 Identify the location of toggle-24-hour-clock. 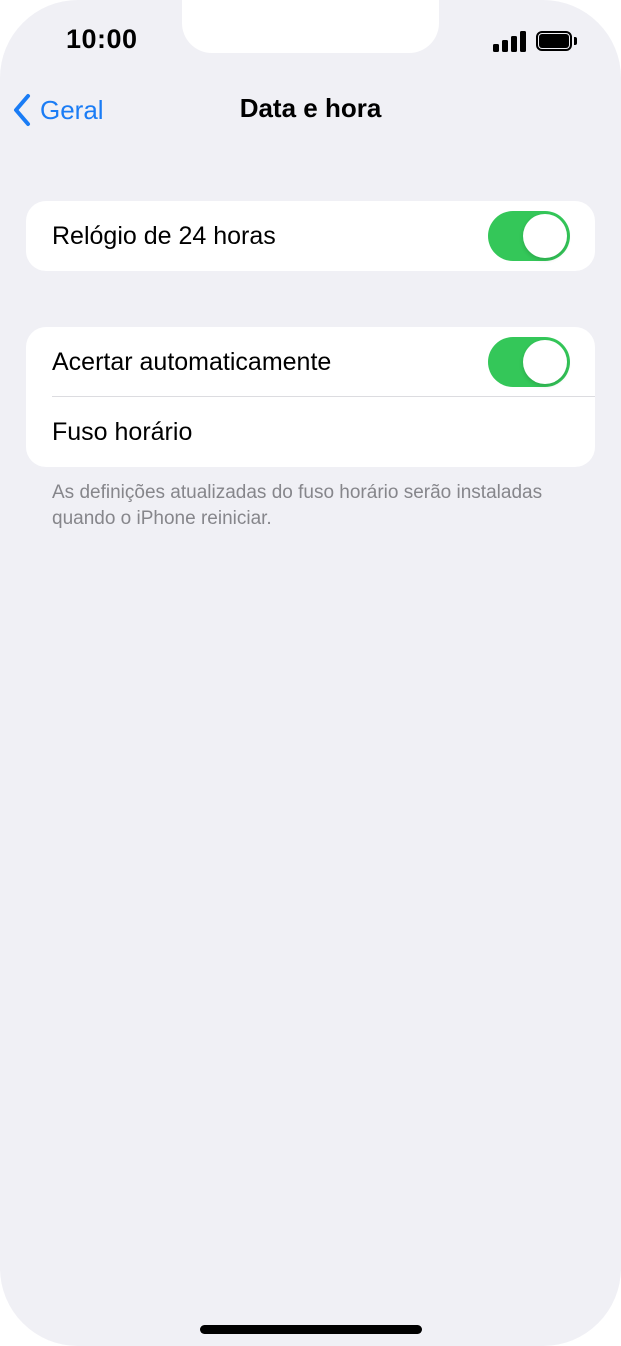
(529, 236).